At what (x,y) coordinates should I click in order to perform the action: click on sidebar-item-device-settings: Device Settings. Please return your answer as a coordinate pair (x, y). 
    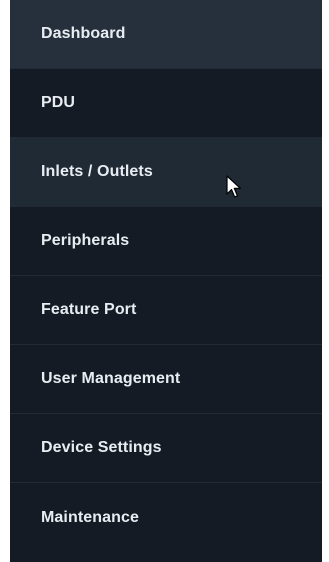
    Looking at the image, I should click on (166, 448).